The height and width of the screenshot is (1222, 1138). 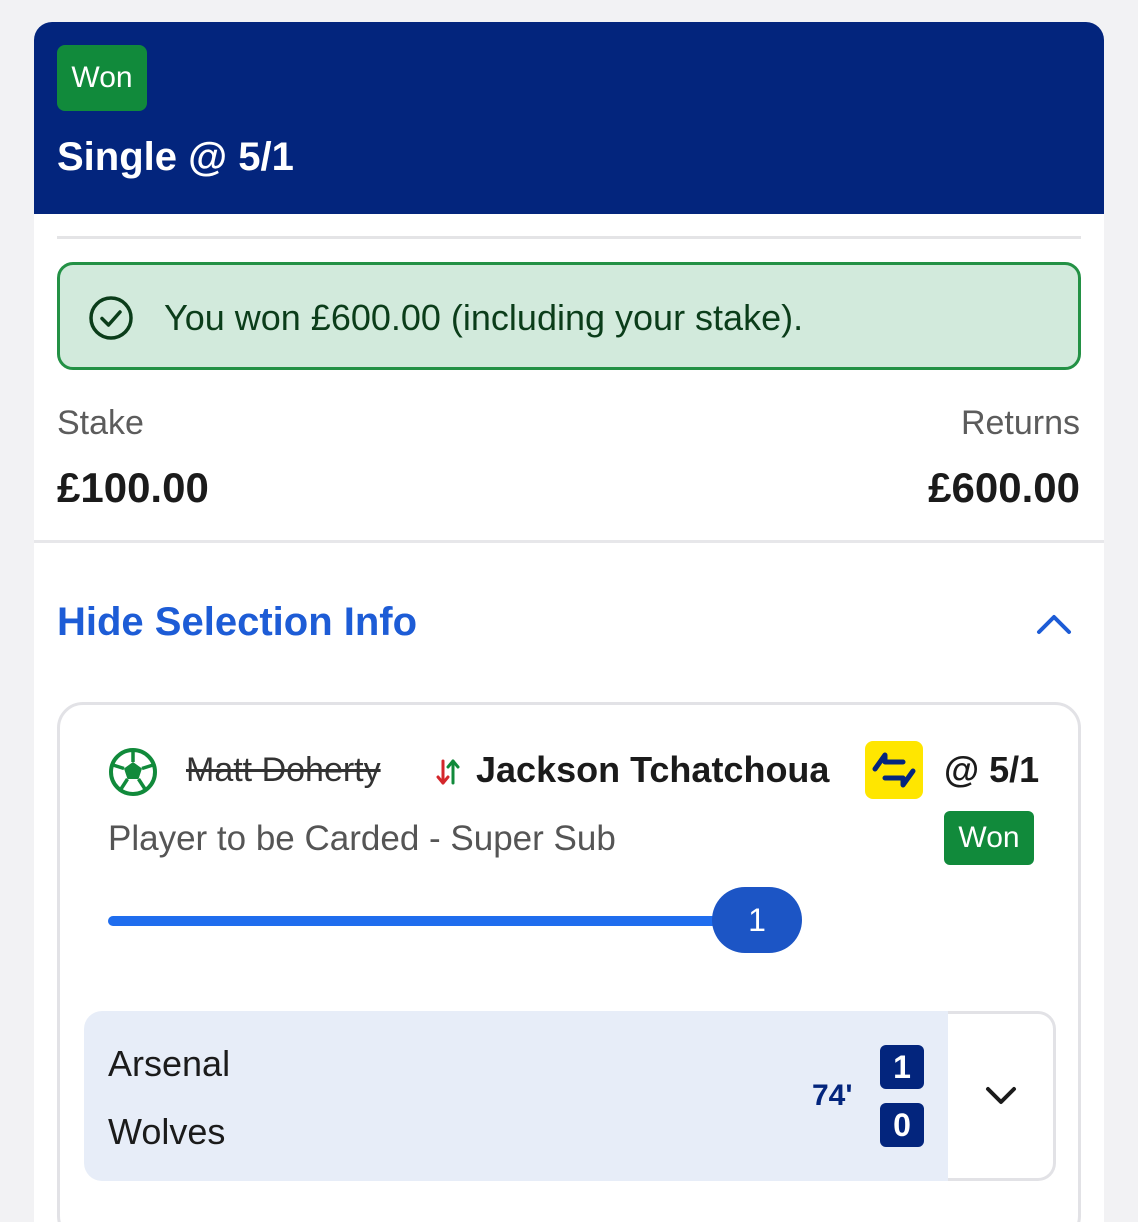 I want to click on hide-selection-info-link: Hide Selection Info, so click(x=237, y=622).